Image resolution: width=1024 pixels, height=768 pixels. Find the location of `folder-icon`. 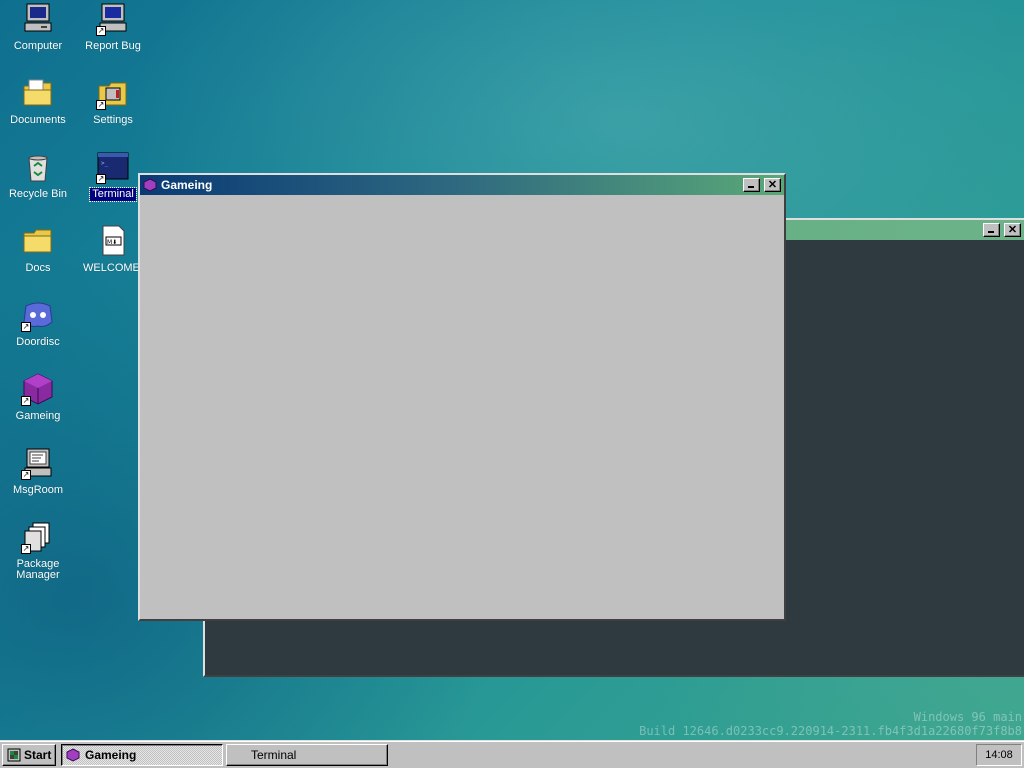

folder-icon is located at coordinates (38, 241).